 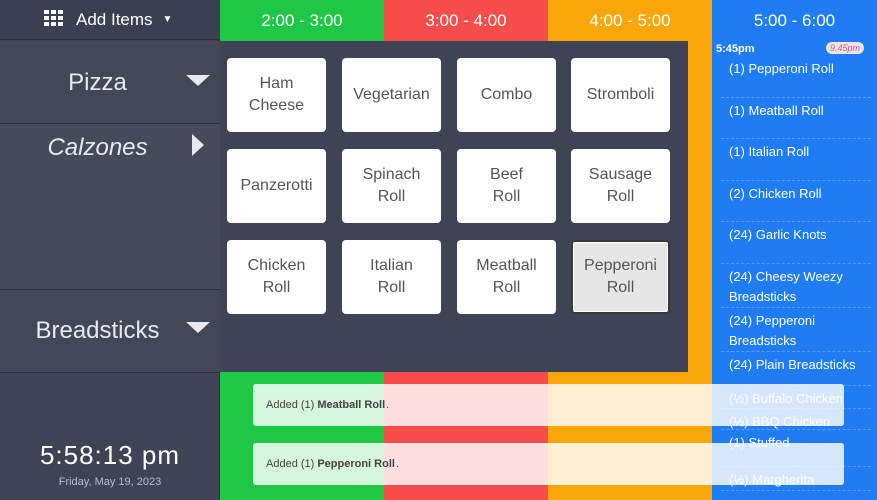 What do you see at coordinates (391, 186) in the screenshot?
I see `menu-item-spinach-roll: Spinach Roll` at bounding box center [391, 186].